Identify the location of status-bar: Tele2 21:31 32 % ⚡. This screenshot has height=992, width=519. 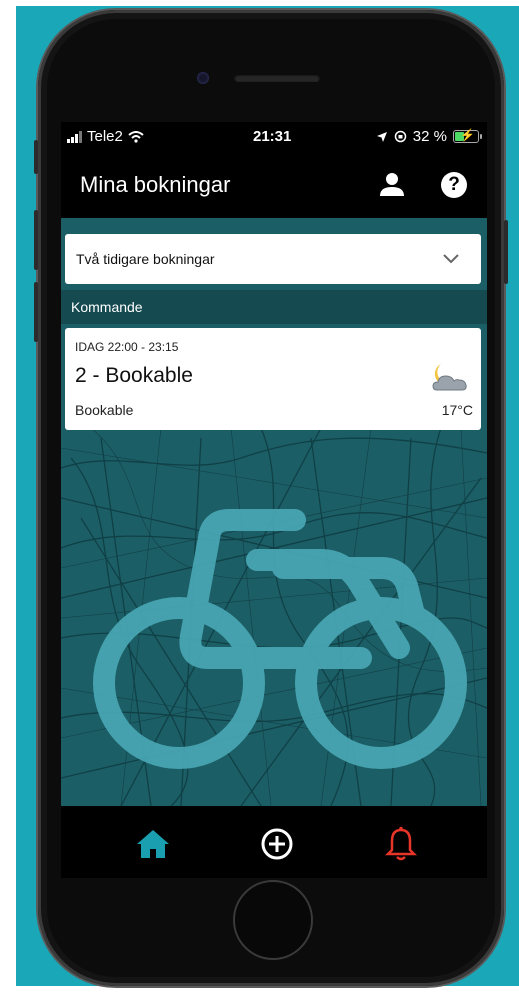
(274, 137).